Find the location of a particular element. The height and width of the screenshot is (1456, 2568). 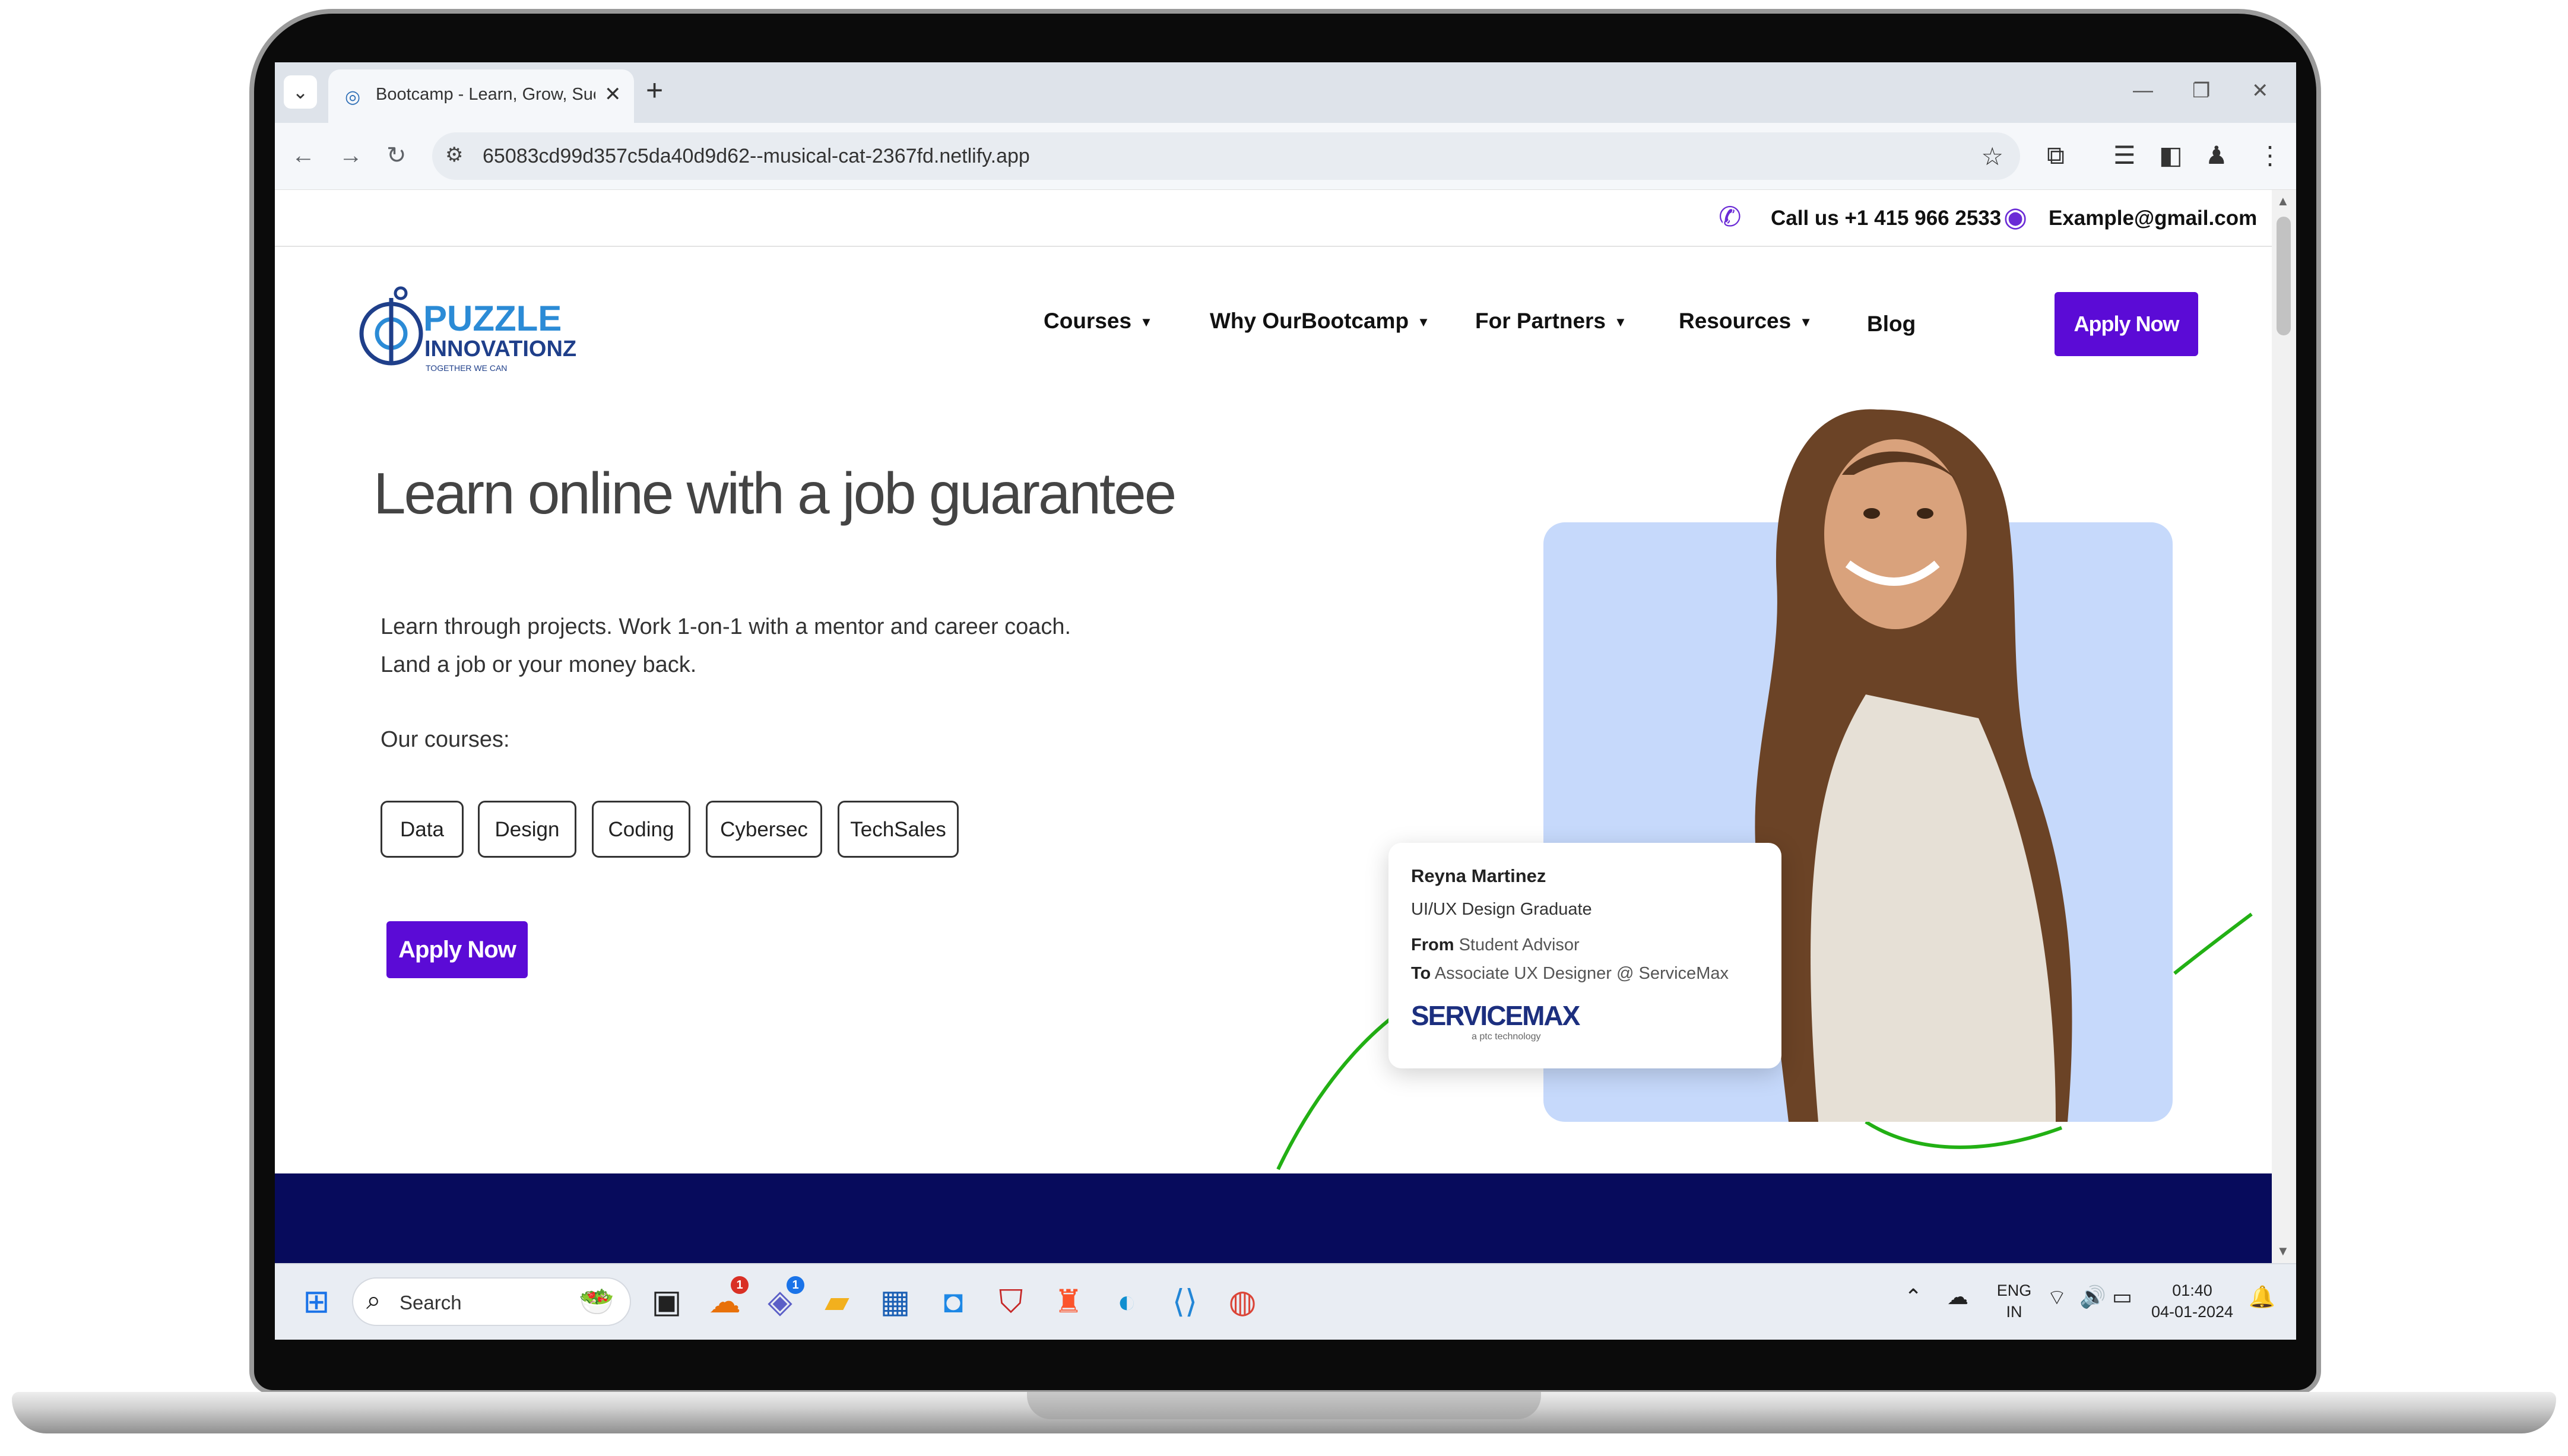

course-chip-coding: Coding is located at coordinates (641, 829).